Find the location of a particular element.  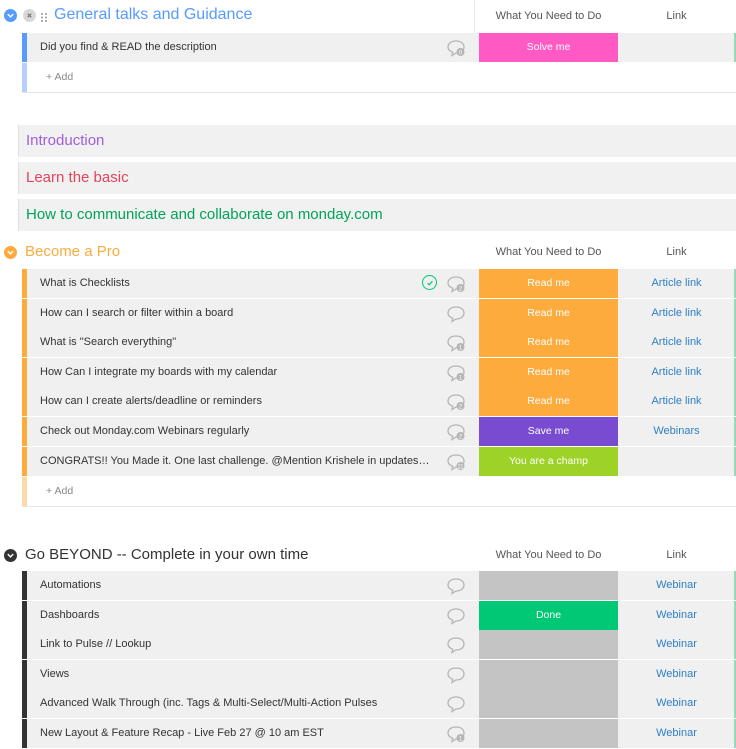

updates-count: 11 is located at coordinates (460, 467).